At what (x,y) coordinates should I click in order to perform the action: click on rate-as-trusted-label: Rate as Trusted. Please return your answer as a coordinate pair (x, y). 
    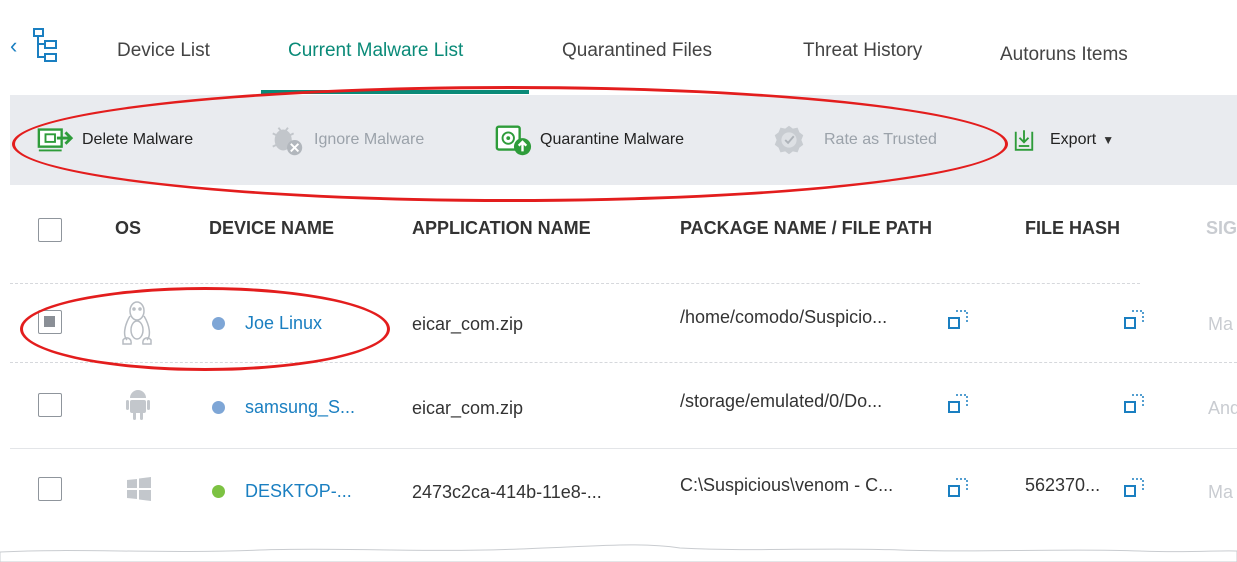
    Looking at the image, I should click on (880, 139).